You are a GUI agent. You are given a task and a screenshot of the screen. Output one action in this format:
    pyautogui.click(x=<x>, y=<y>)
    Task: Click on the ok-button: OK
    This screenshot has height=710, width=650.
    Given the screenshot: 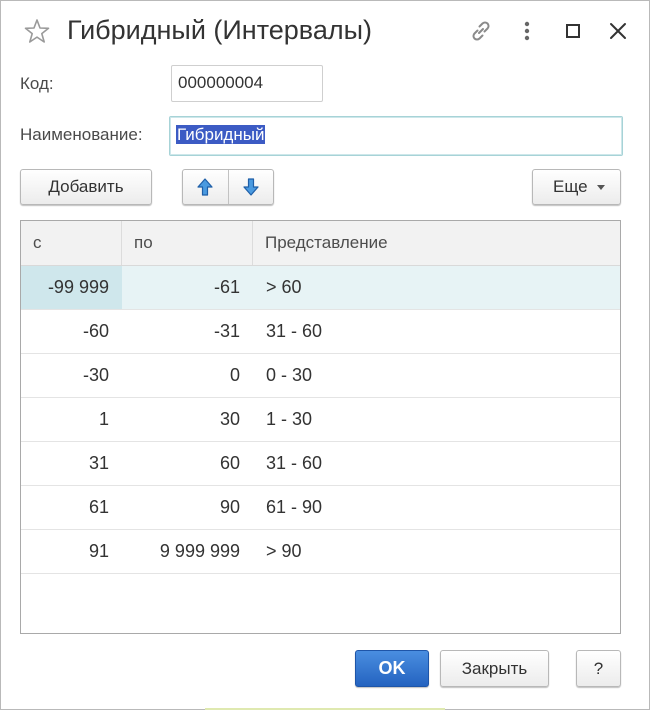 What is the action you would take?
    pyautogui.click(x=392, y=668)
    